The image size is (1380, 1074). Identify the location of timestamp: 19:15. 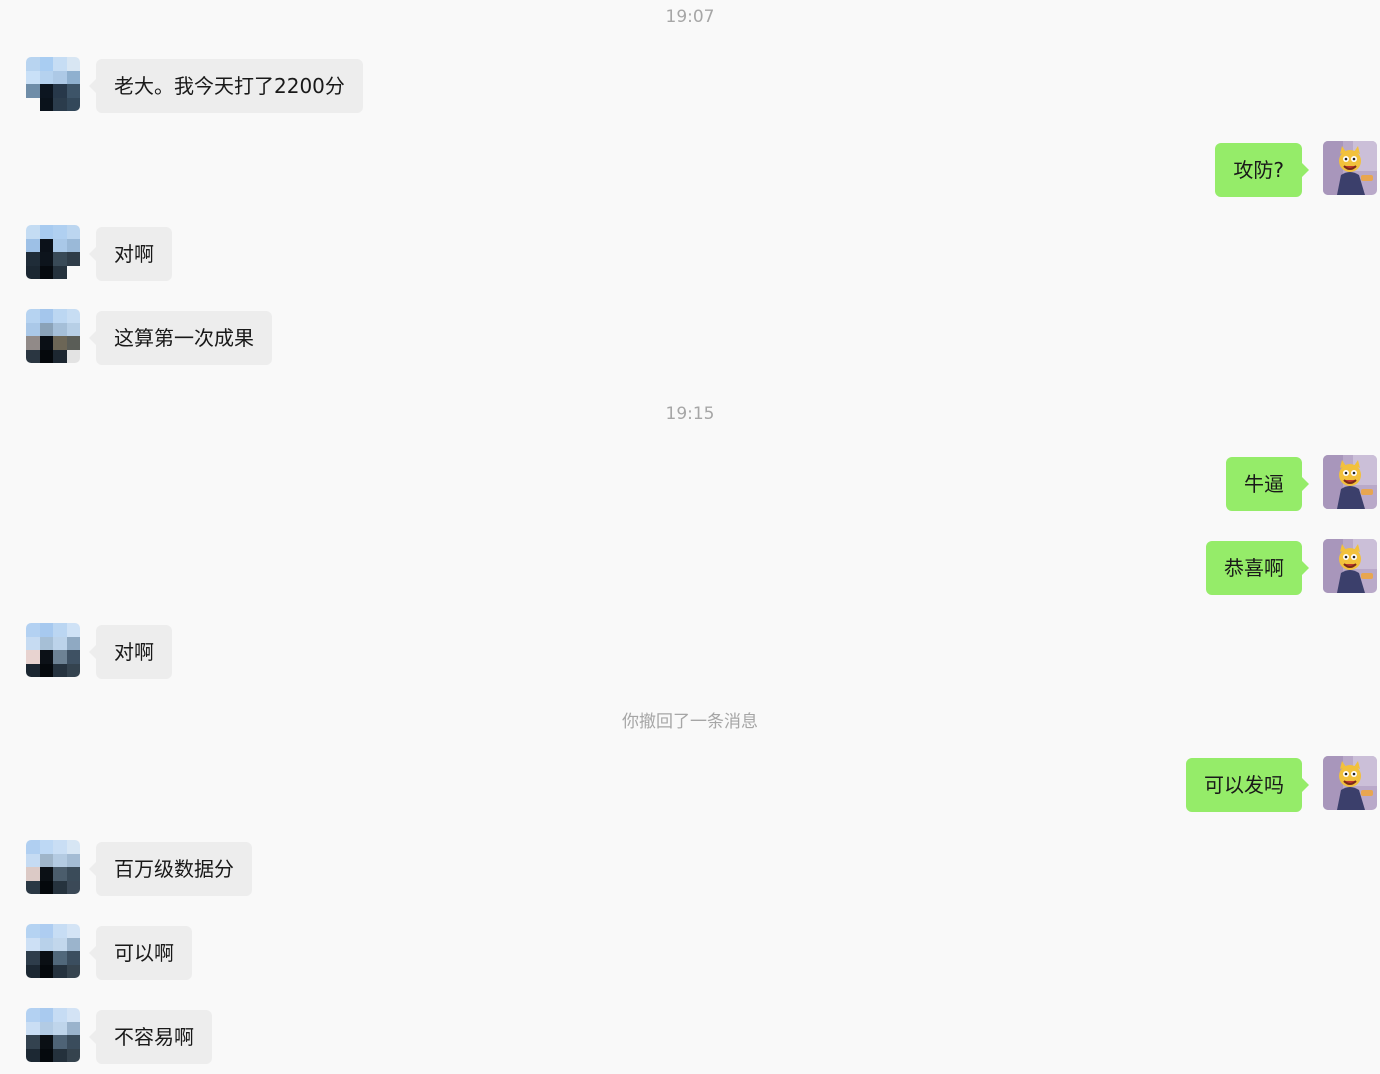
(690, 414).